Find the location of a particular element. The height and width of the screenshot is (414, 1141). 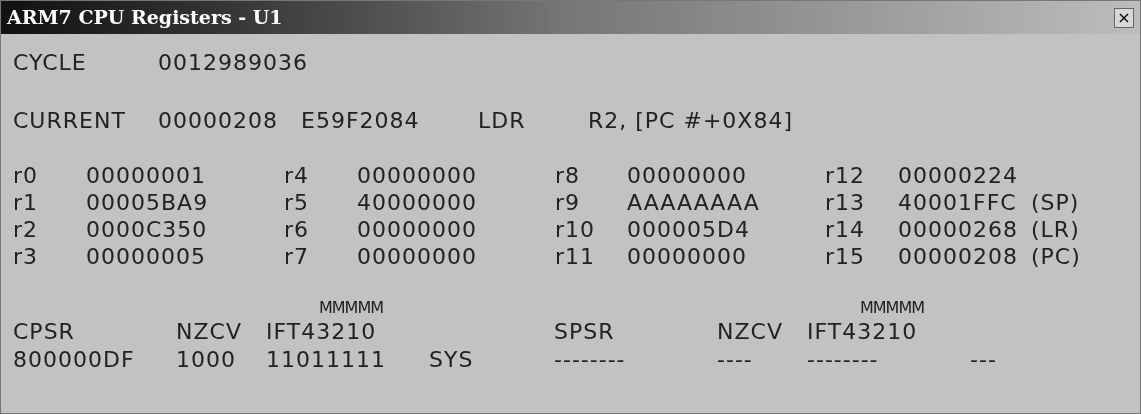

register-name: r13 is located at coordinates (846, 202).